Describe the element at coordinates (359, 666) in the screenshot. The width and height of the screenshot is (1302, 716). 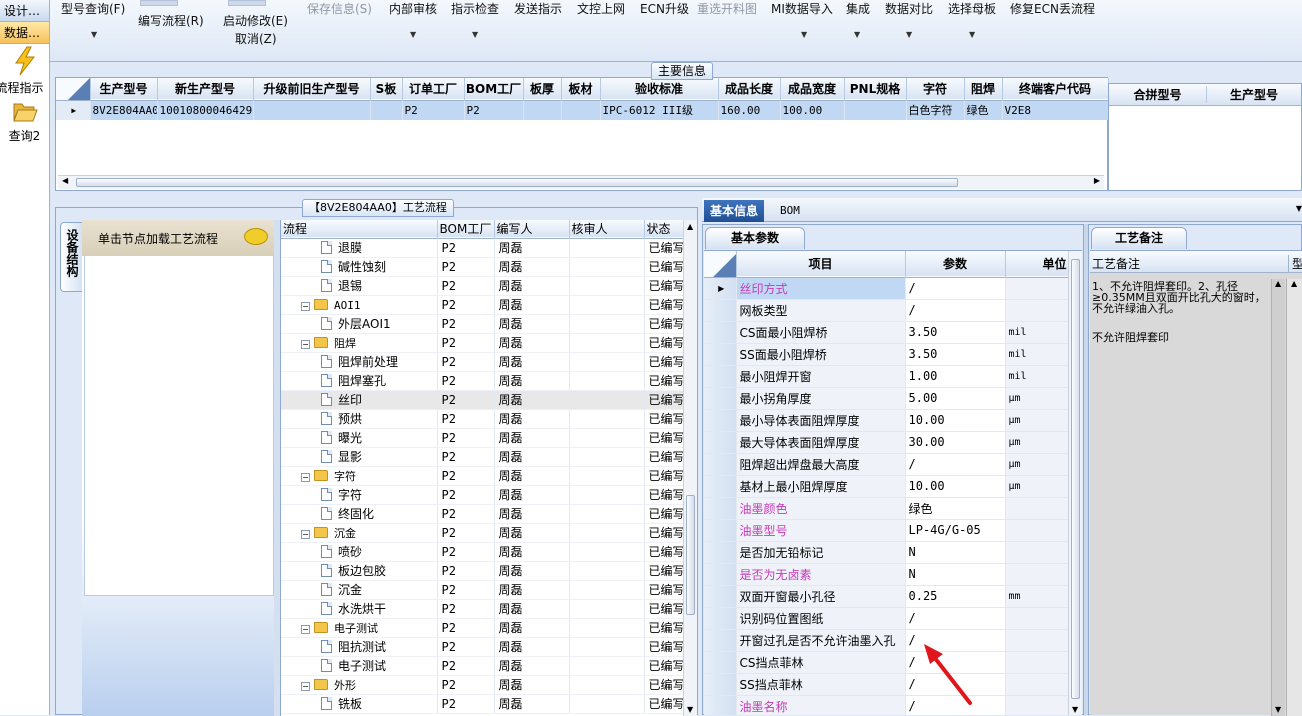
I see `tree-node: 电子测试` at that location.